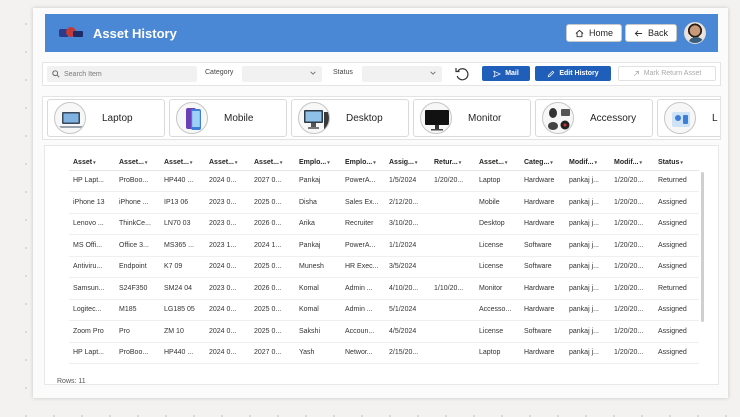  I want to click on table-cell: Komal, so click(318, 288).